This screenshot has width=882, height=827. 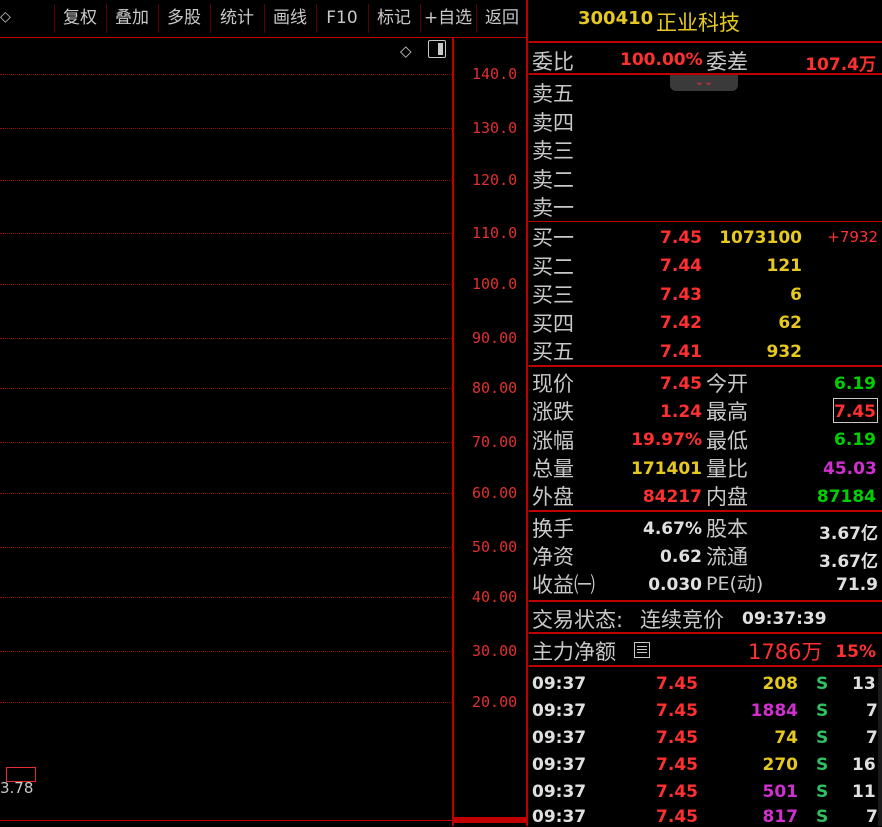 I want to click on stat-label: 最高, so click(x=727, y=412).